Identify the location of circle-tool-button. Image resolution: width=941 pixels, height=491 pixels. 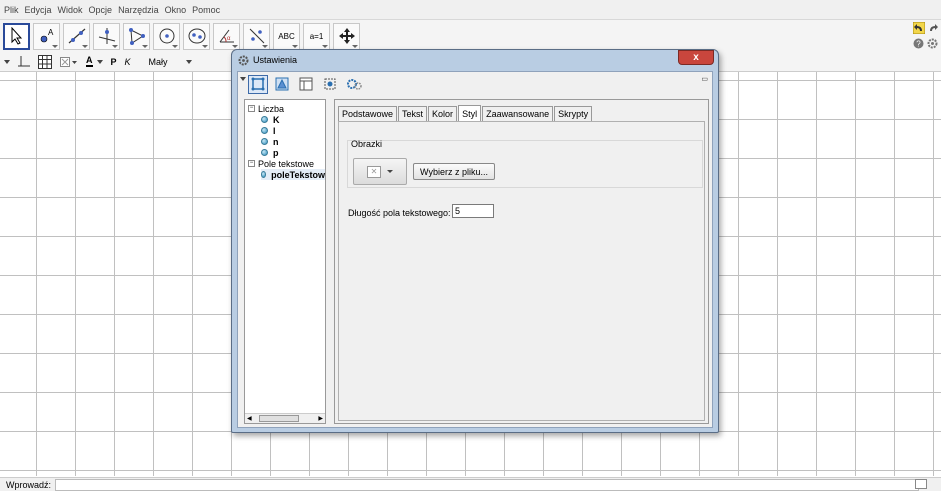
(166, 36).